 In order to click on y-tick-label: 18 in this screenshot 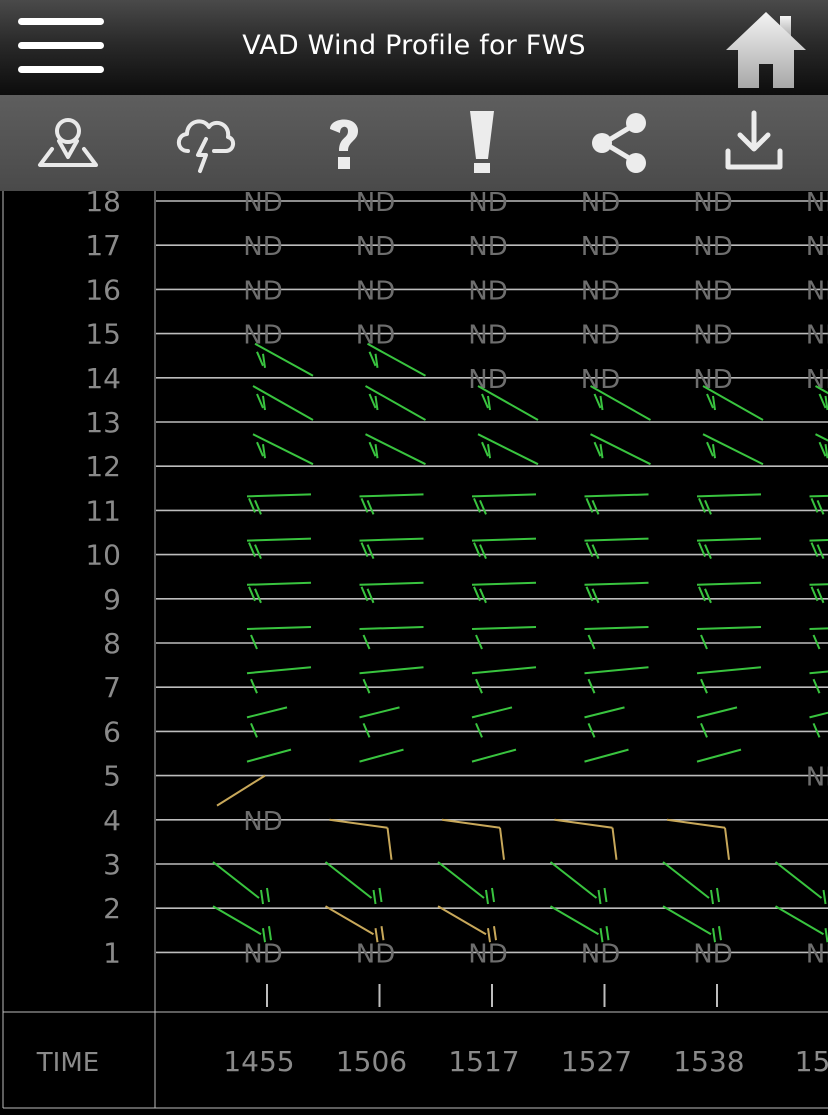, I will do `click(103, 204)`.